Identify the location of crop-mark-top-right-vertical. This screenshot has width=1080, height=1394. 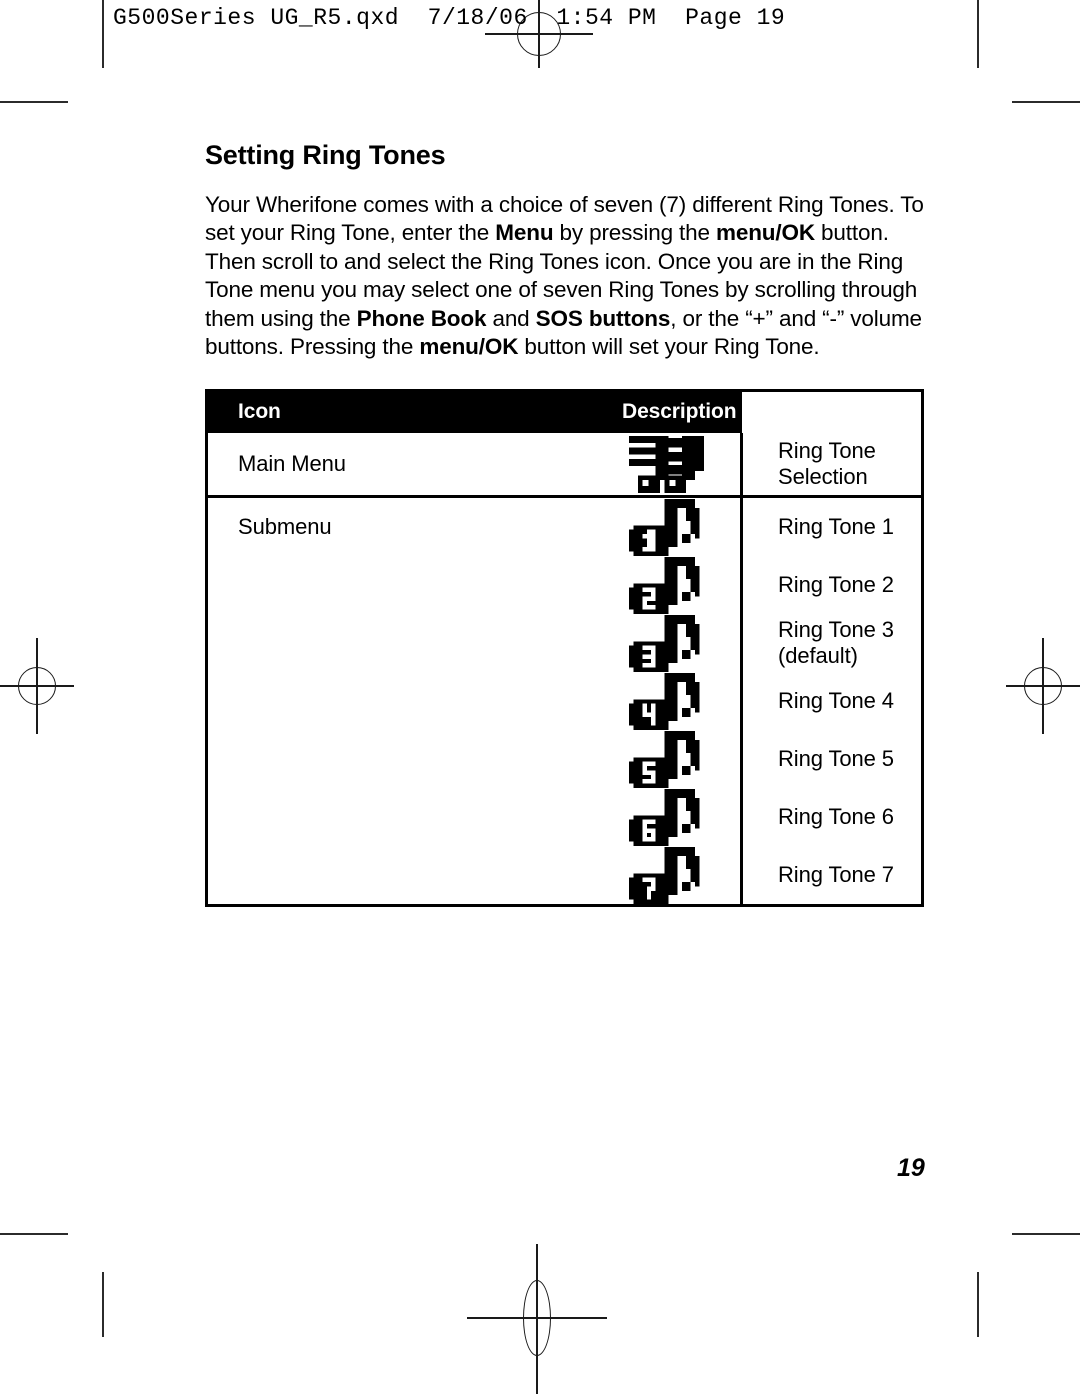
(978, 34).